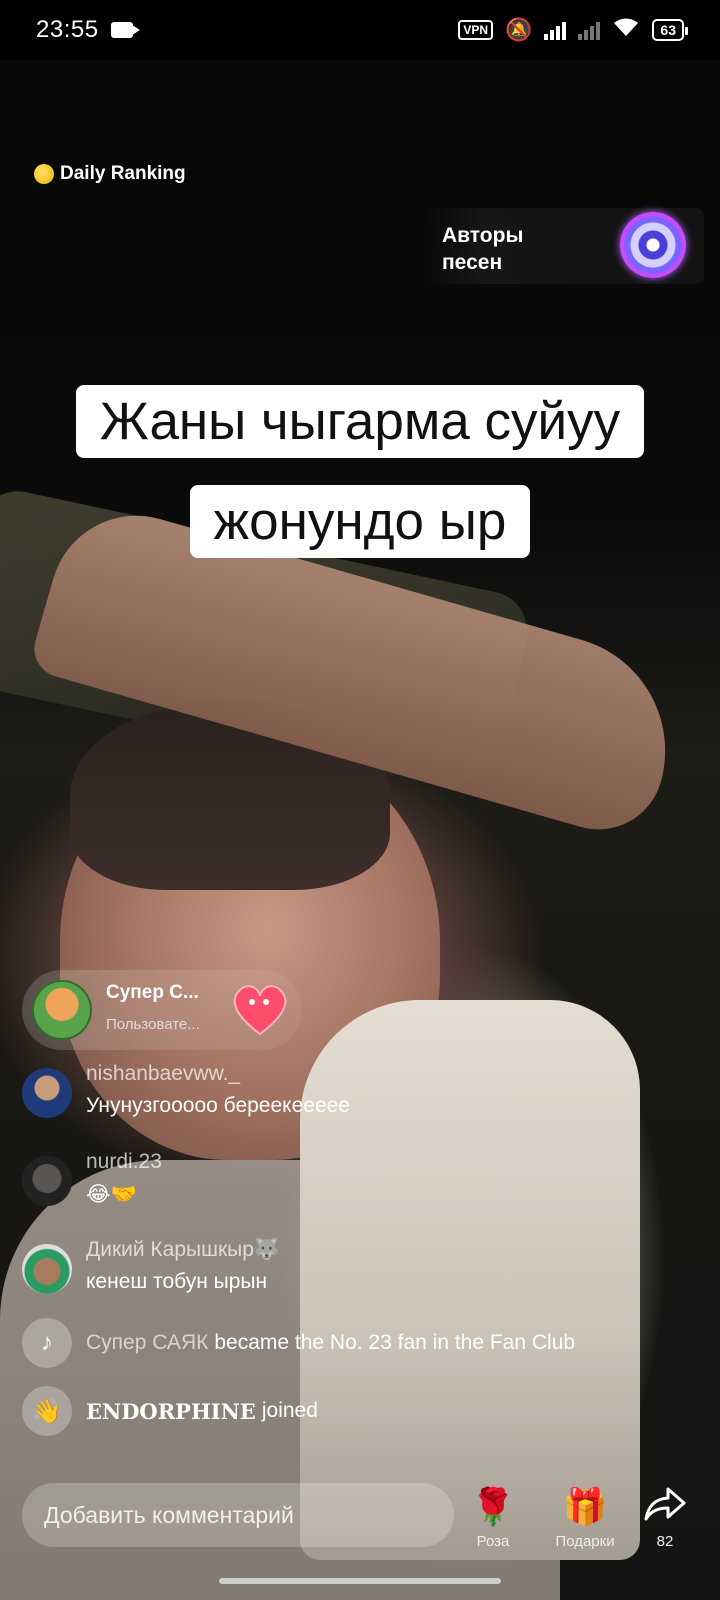 The height and width of the screenshot is (1600, 720). I want to click on medal-icon, so click(44, 174).